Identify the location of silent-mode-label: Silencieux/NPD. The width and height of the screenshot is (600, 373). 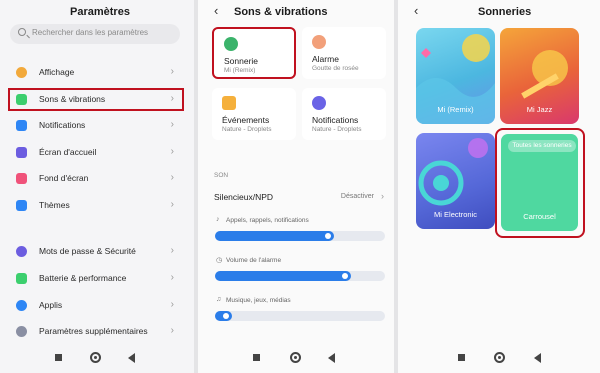
(243, 197).